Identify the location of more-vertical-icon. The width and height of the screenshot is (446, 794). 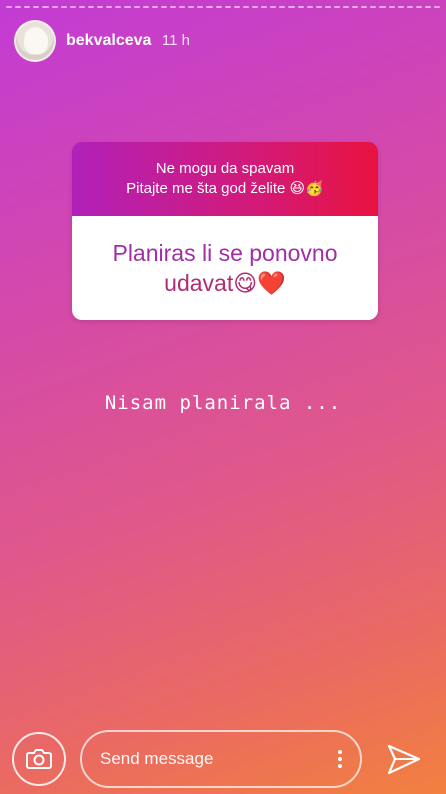
(340, 759).